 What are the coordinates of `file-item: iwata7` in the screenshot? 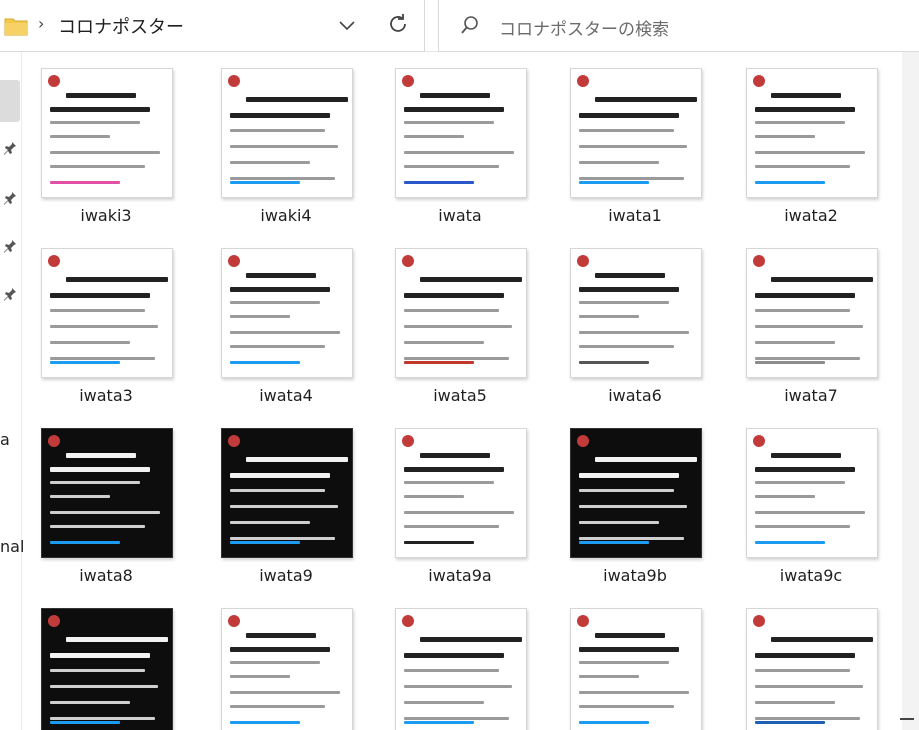 It's located at (811, 321).